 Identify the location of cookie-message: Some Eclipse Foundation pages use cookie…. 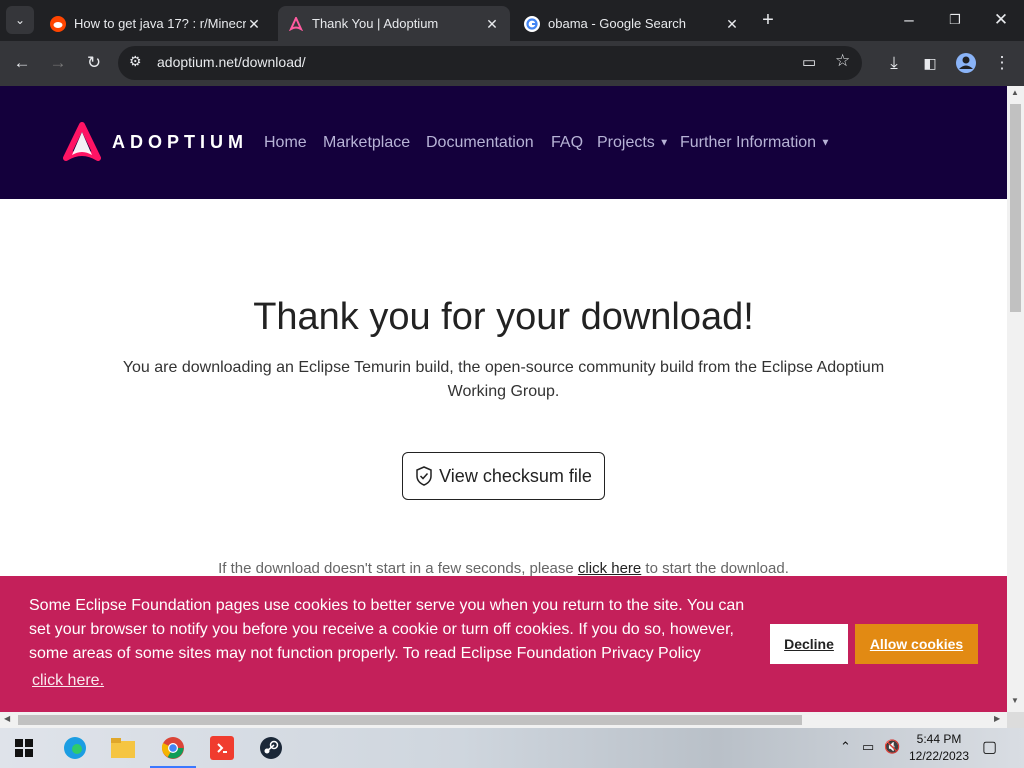
(394, 643).